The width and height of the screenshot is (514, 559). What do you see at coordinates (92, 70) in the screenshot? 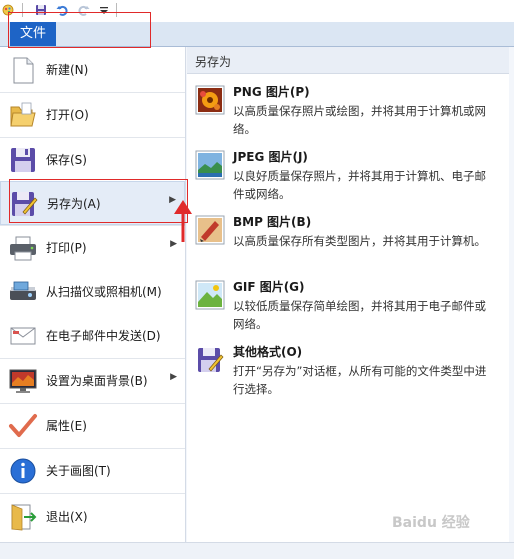
I see `menu-item-new: 新建(N)` at bounding box center [92, 70].